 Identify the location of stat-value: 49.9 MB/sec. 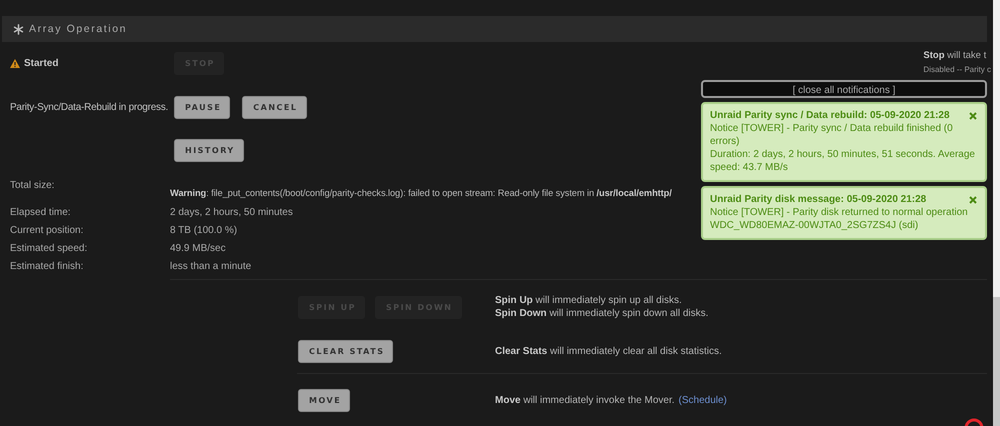
(198, 249).